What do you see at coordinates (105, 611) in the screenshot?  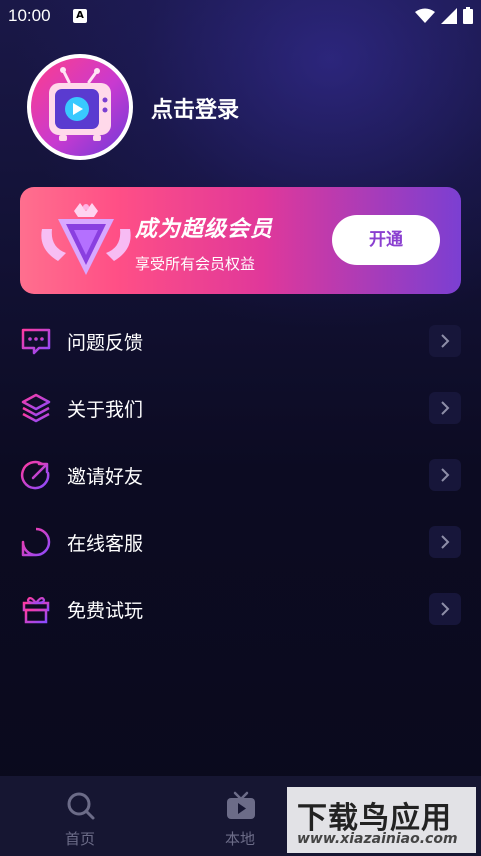 I see `menu-label-free-trial: 免费试玩` at bounding box center [105, 611].